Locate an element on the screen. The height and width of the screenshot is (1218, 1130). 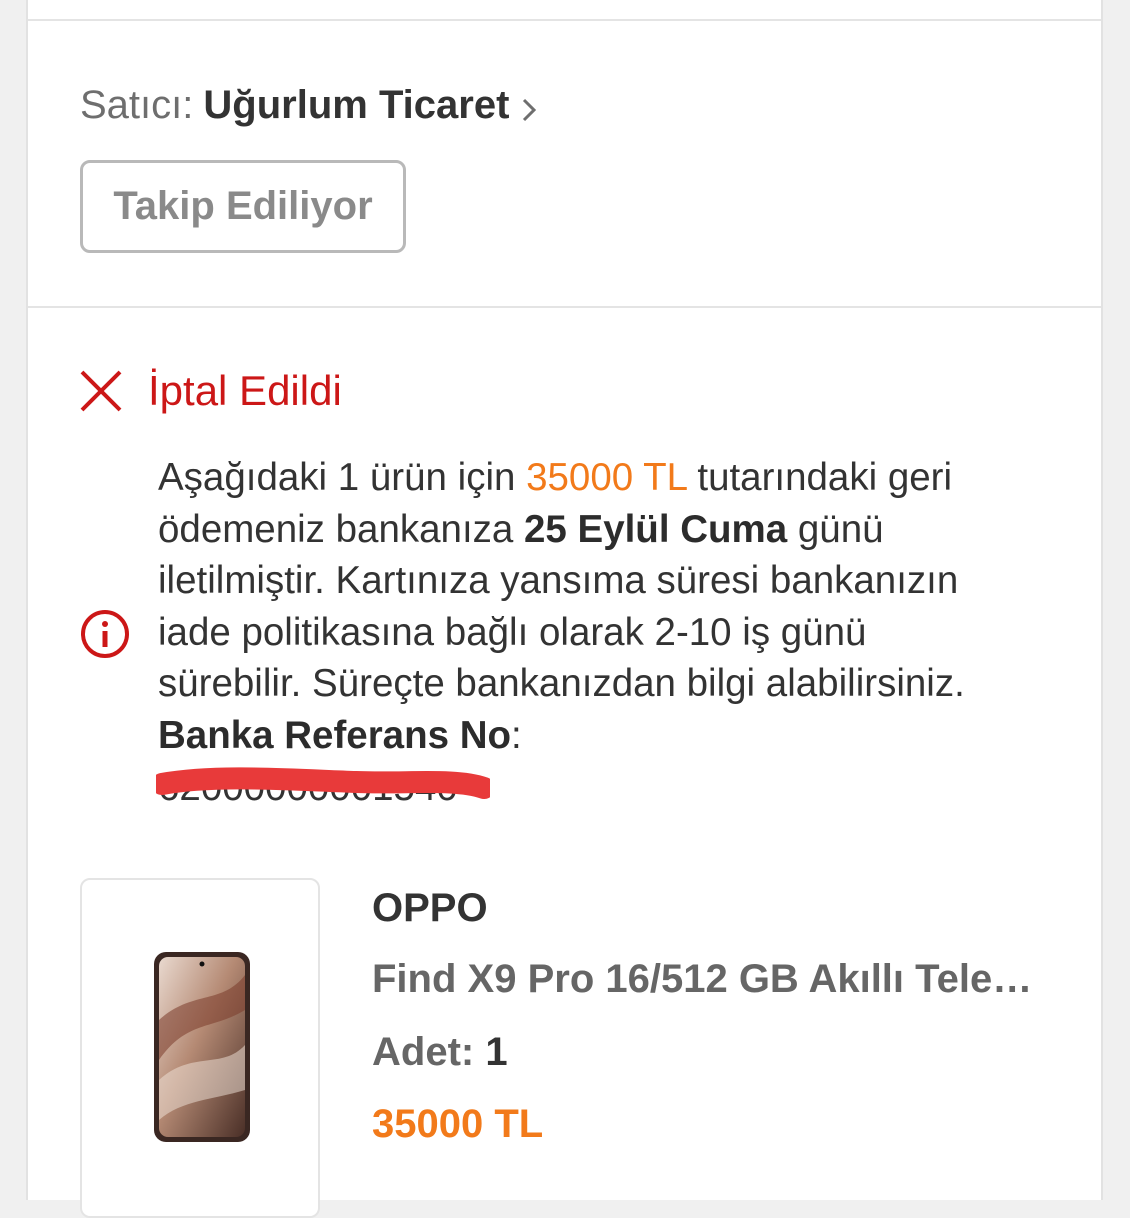
order-status: İptal Edildi is located at coordinates (210, 391).